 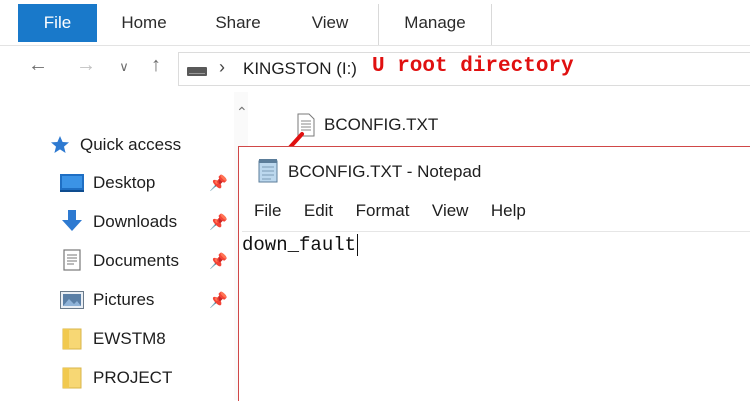 I want to click on sidebar-item-desktop: Desktop 📌, so click(x=116, y=183).